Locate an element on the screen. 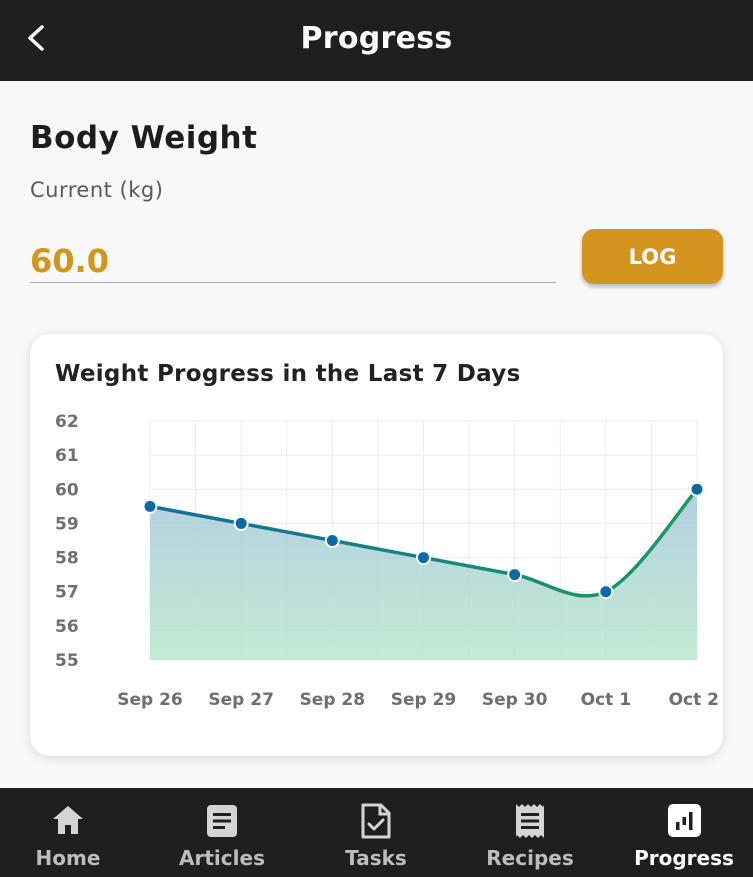 The height and width of the screenshot is (877, 753). nav-item-recipes: Recipes is located at coordinates (530, 832).